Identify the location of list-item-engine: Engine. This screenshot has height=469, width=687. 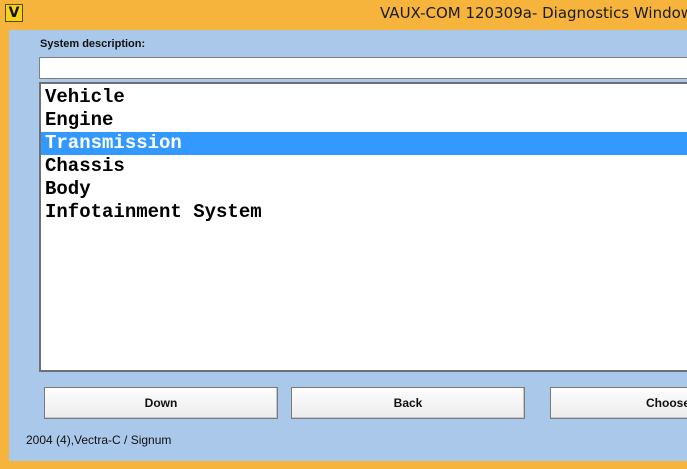
(364, 120).